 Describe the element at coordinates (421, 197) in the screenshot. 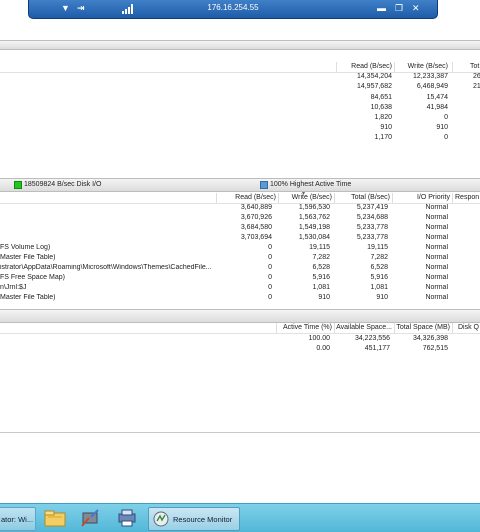

I see `col-io-priority-header: I/O Priority` at that location.